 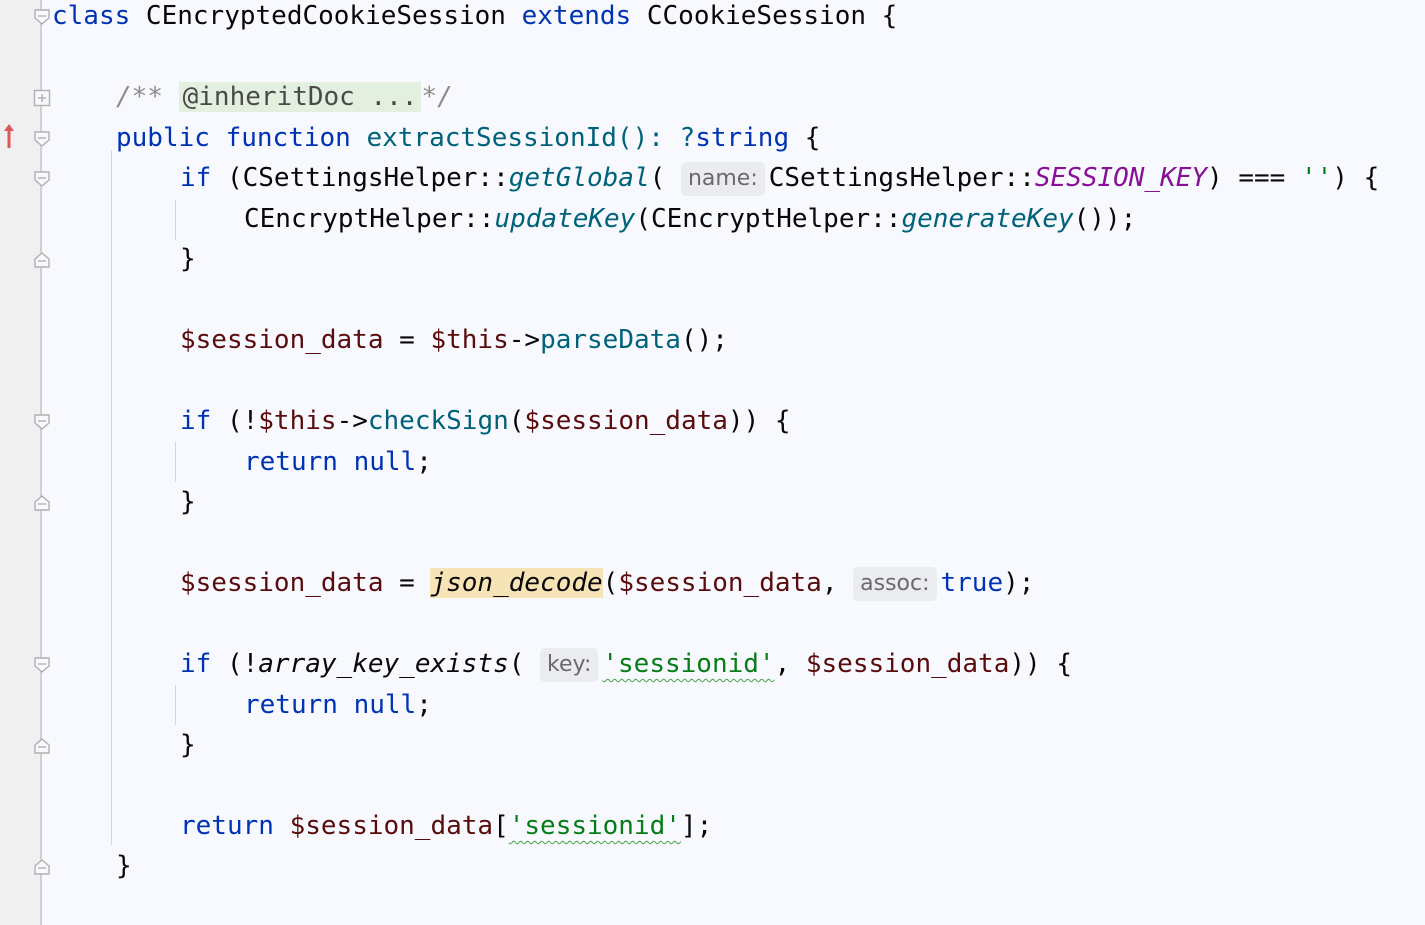 I want to click on code-line-18: return null;, so click(x=338, y=705).